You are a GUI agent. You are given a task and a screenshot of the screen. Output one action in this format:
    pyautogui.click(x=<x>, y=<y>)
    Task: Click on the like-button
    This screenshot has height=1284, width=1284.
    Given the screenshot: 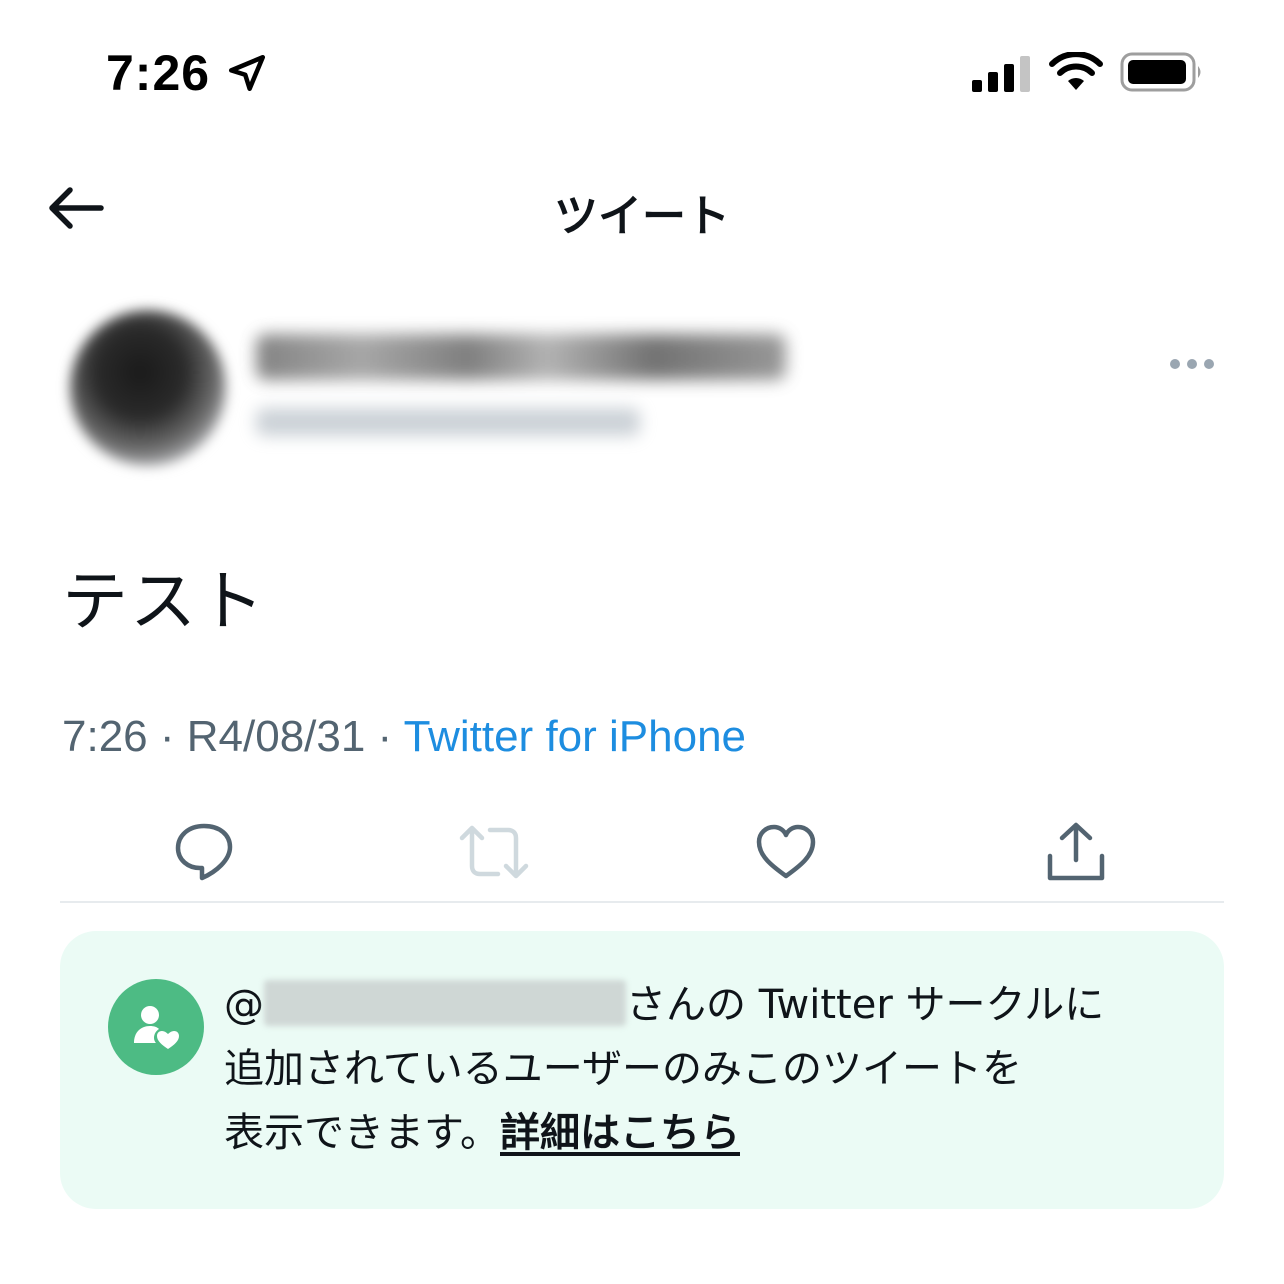 What is the action you would take?
    pyautogui.click(x=786, y=852)
    